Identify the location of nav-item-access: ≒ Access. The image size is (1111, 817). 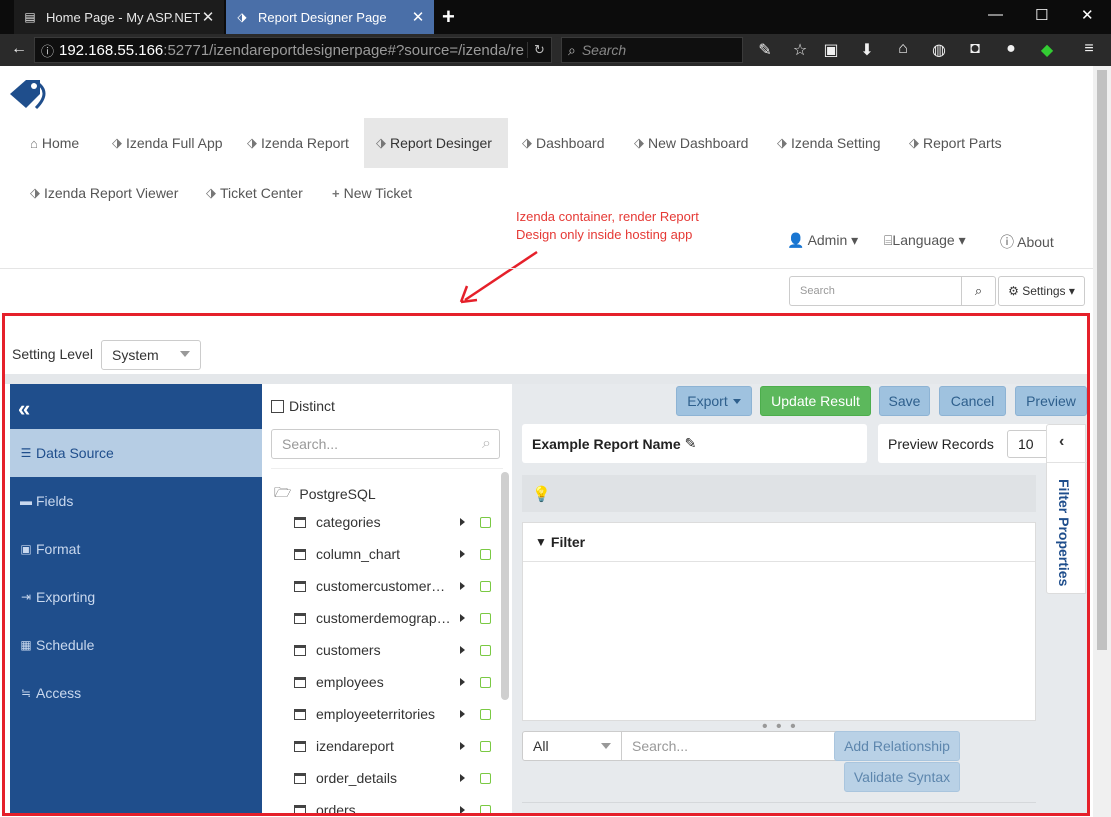
(136, 693).